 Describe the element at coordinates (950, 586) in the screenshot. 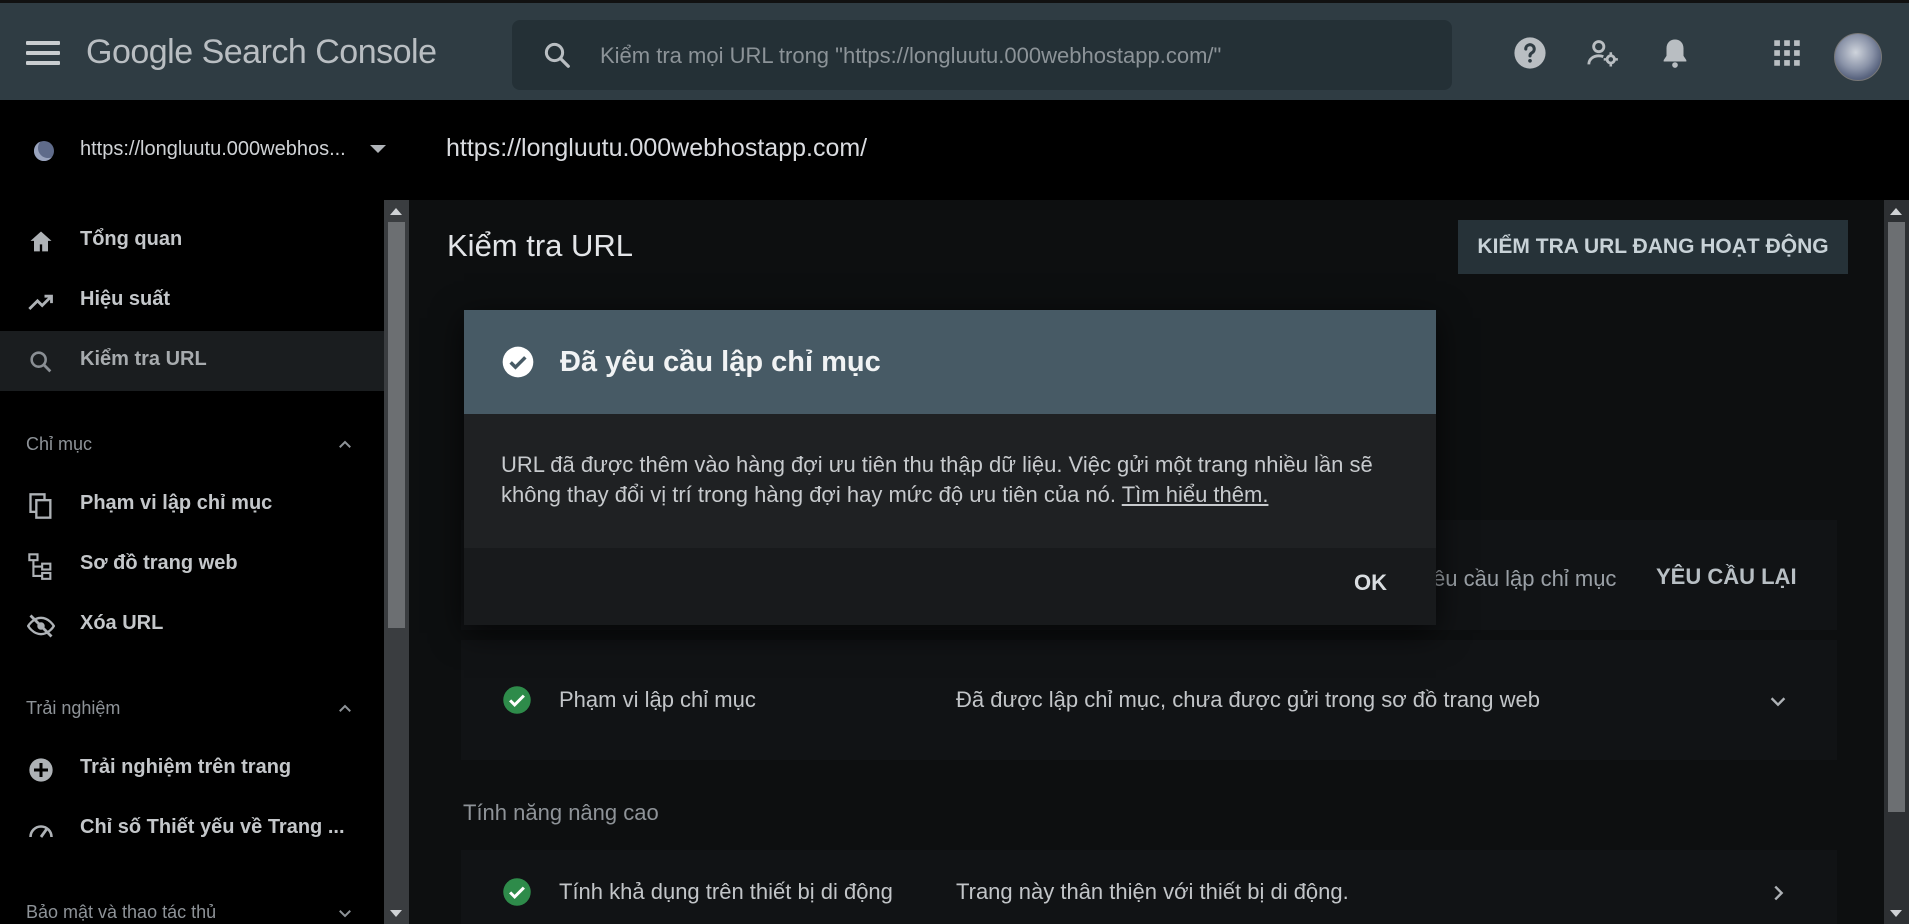

I see `dialog-footer` at that location.